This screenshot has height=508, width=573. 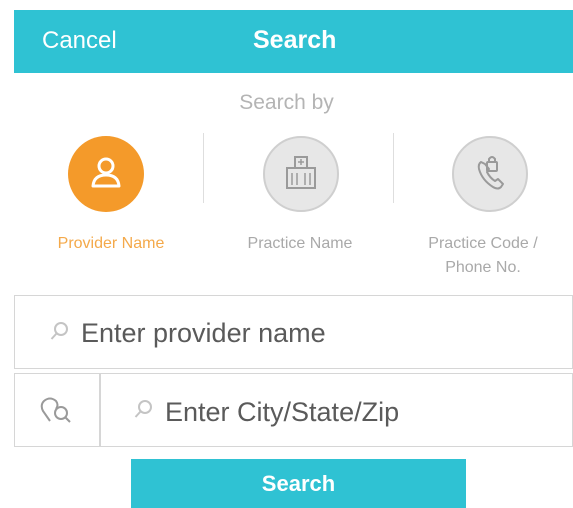 I want to click on practice-code-option-button, so click(x=490, y=174).